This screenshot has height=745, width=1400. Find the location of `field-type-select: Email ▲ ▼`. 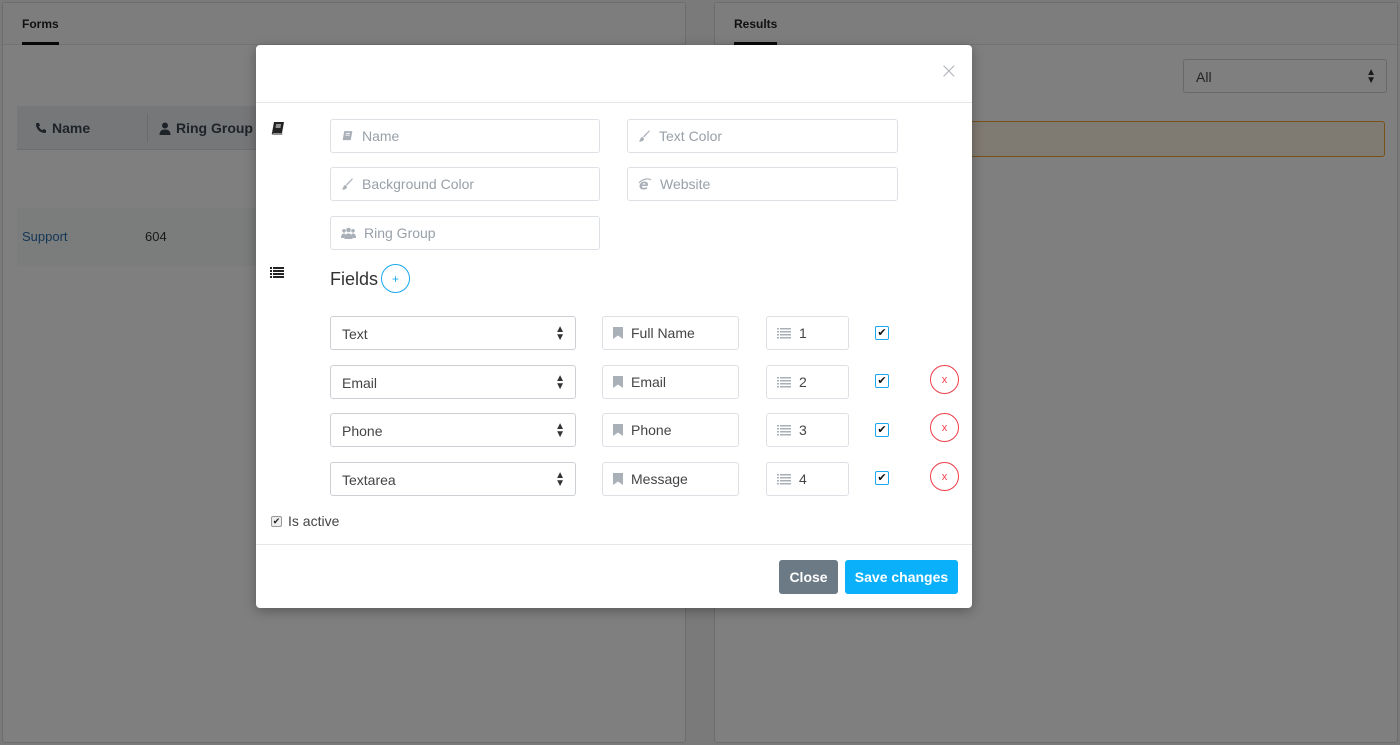

field-type-select: Email ▲ ▼ is located at coordinates (453, 382).